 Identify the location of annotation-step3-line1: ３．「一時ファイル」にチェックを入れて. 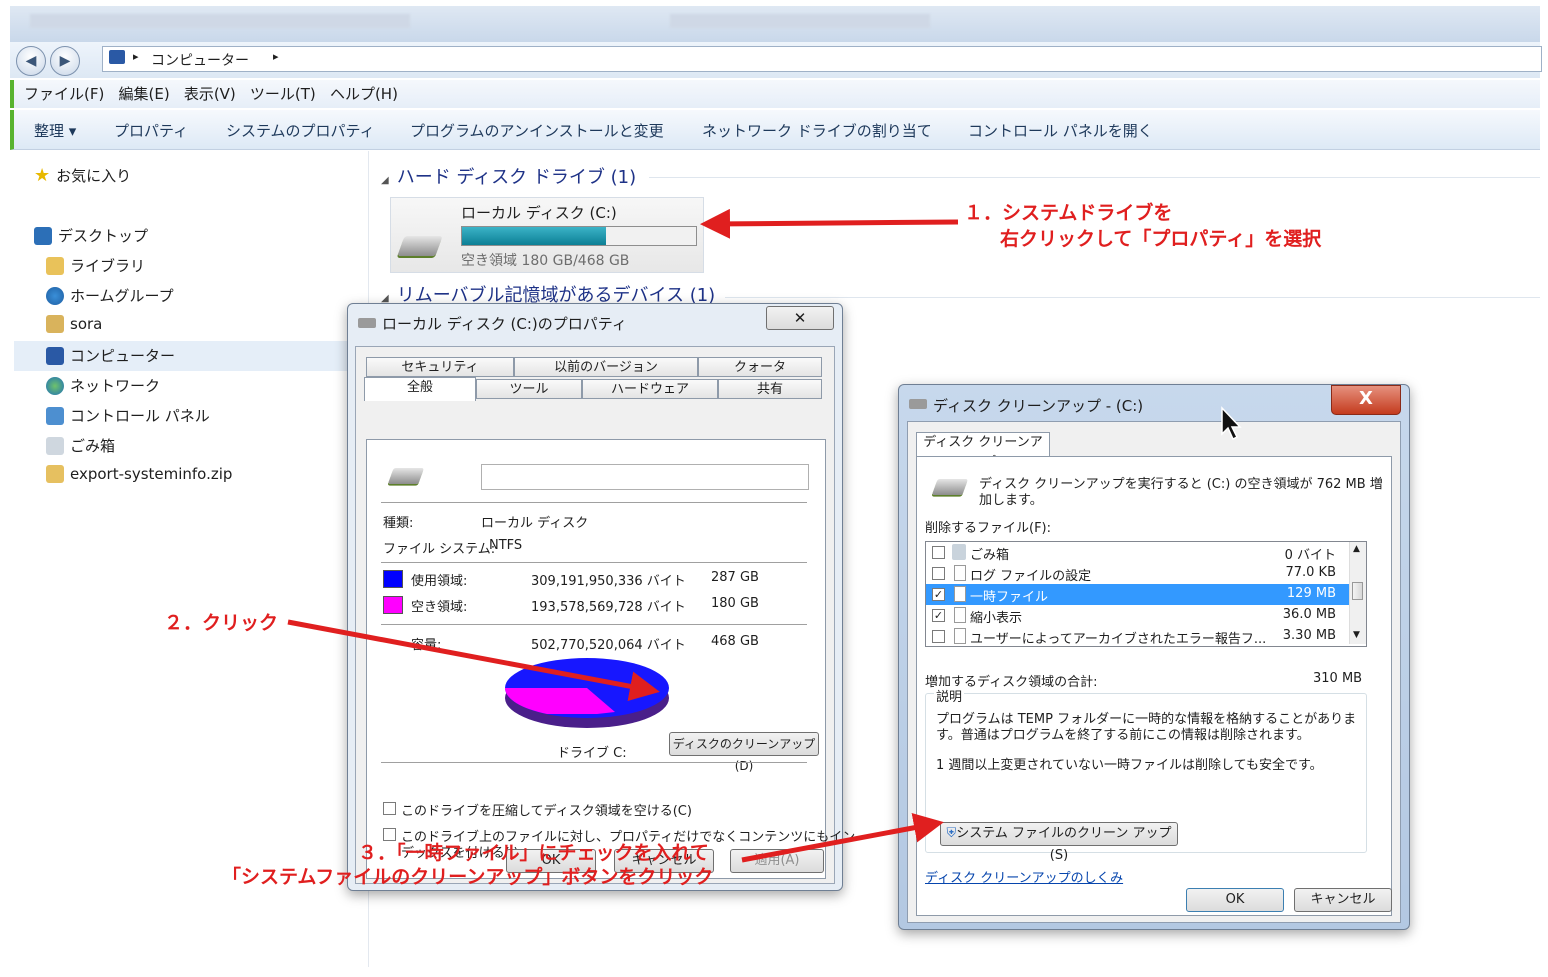
(533, 853).